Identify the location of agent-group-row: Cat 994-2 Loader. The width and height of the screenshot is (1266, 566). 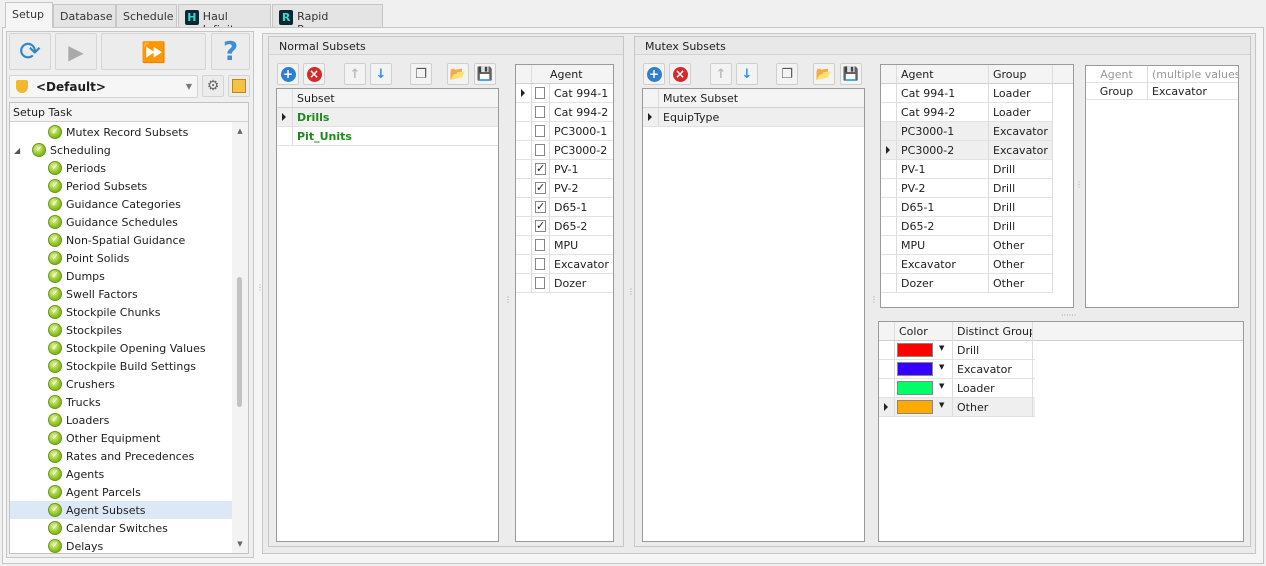
(967, 112).